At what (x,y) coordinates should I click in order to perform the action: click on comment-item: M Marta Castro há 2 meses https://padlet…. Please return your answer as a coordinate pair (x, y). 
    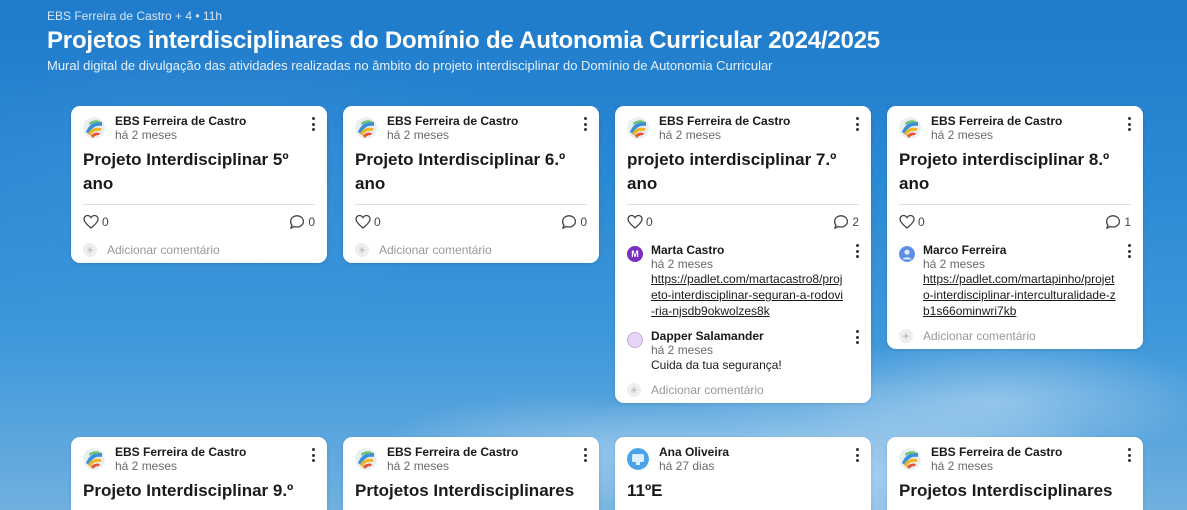
    Looking at the image, I should click on (743, 282).